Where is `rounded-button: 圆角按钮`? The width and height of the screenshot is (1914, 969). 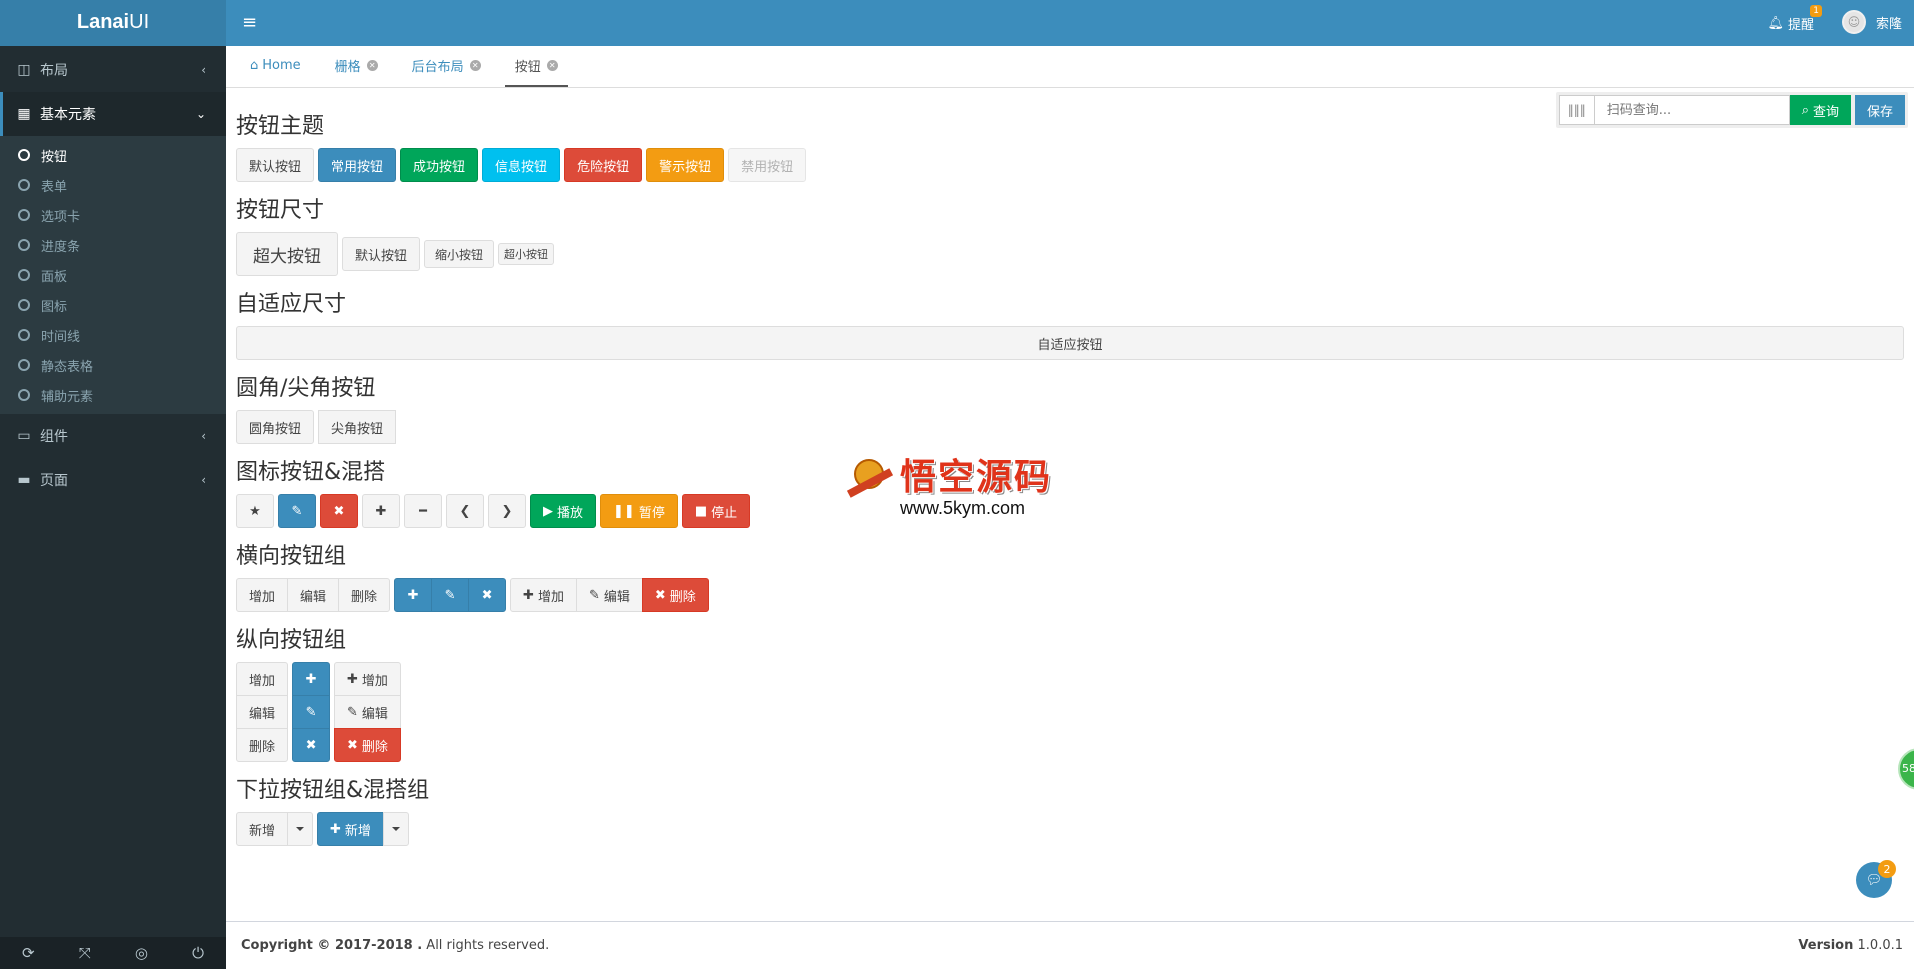
rounded-button: 圆角按钮 is located at coordinates (275, 427).